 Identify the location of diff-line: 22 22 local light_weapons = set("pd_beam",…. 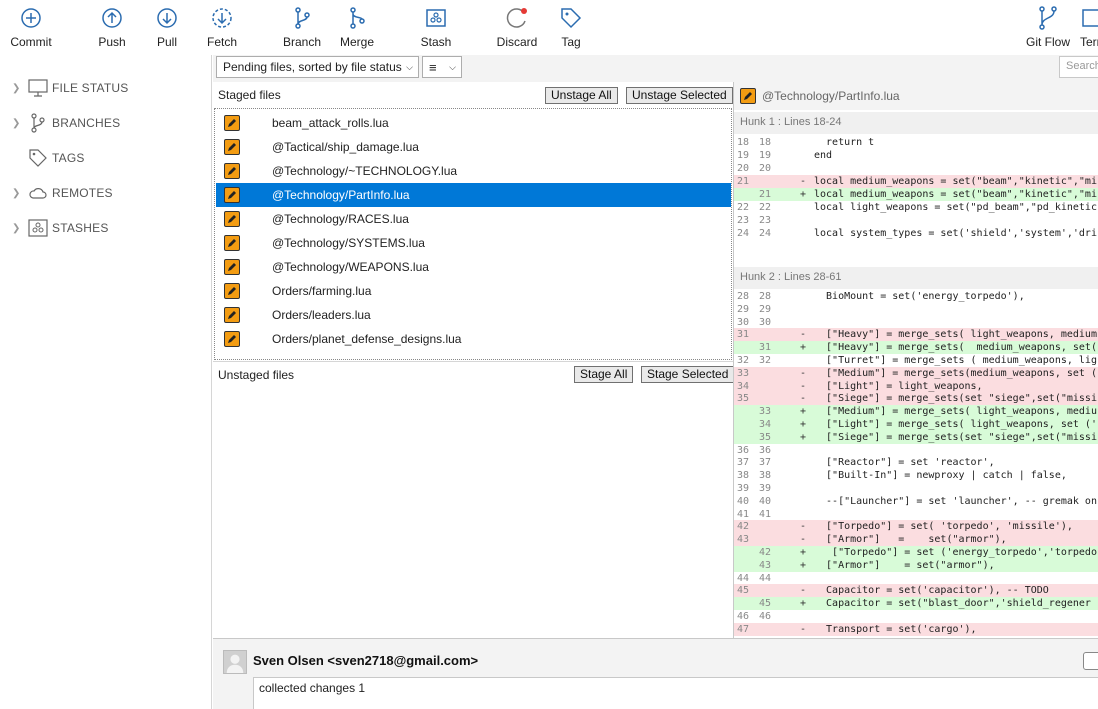
(916, 207).